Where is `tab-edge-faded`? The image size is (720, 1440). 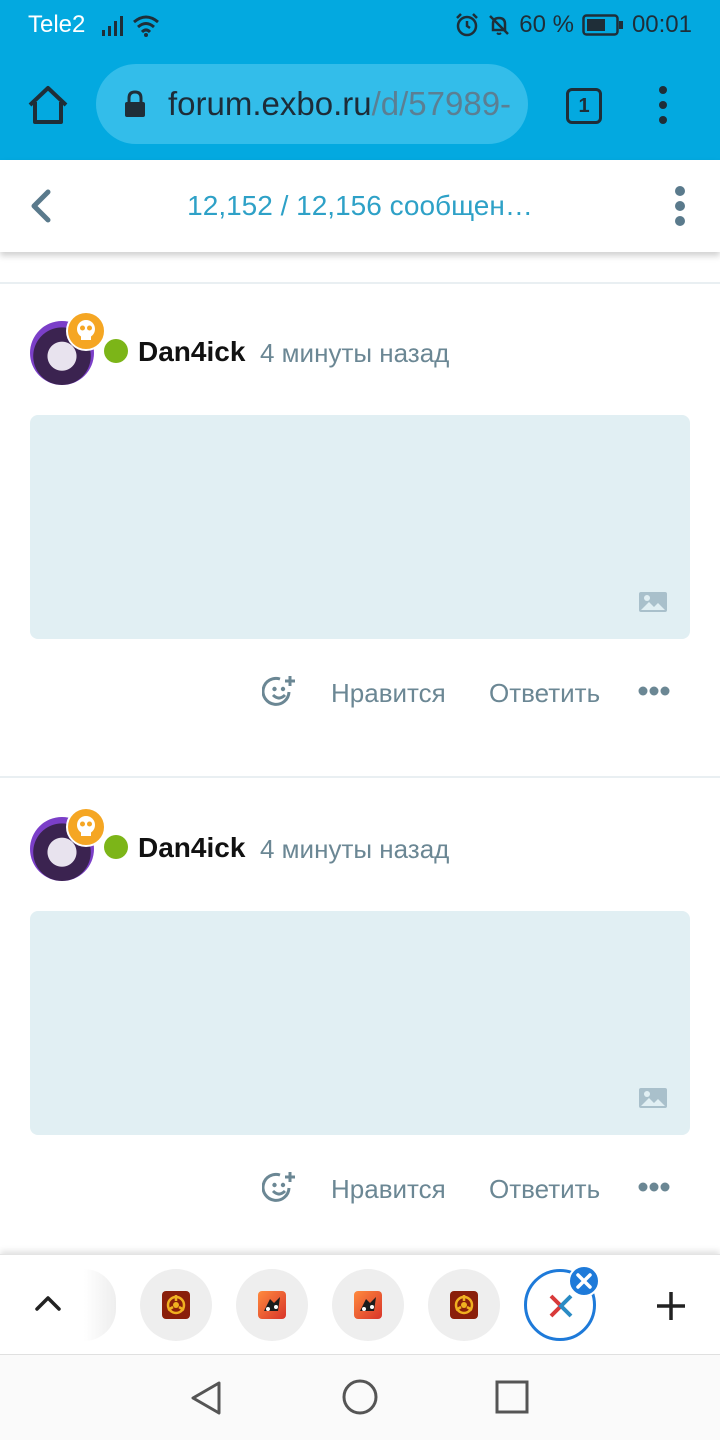 tab-edge-faded is located at coordinates (100, 1305).